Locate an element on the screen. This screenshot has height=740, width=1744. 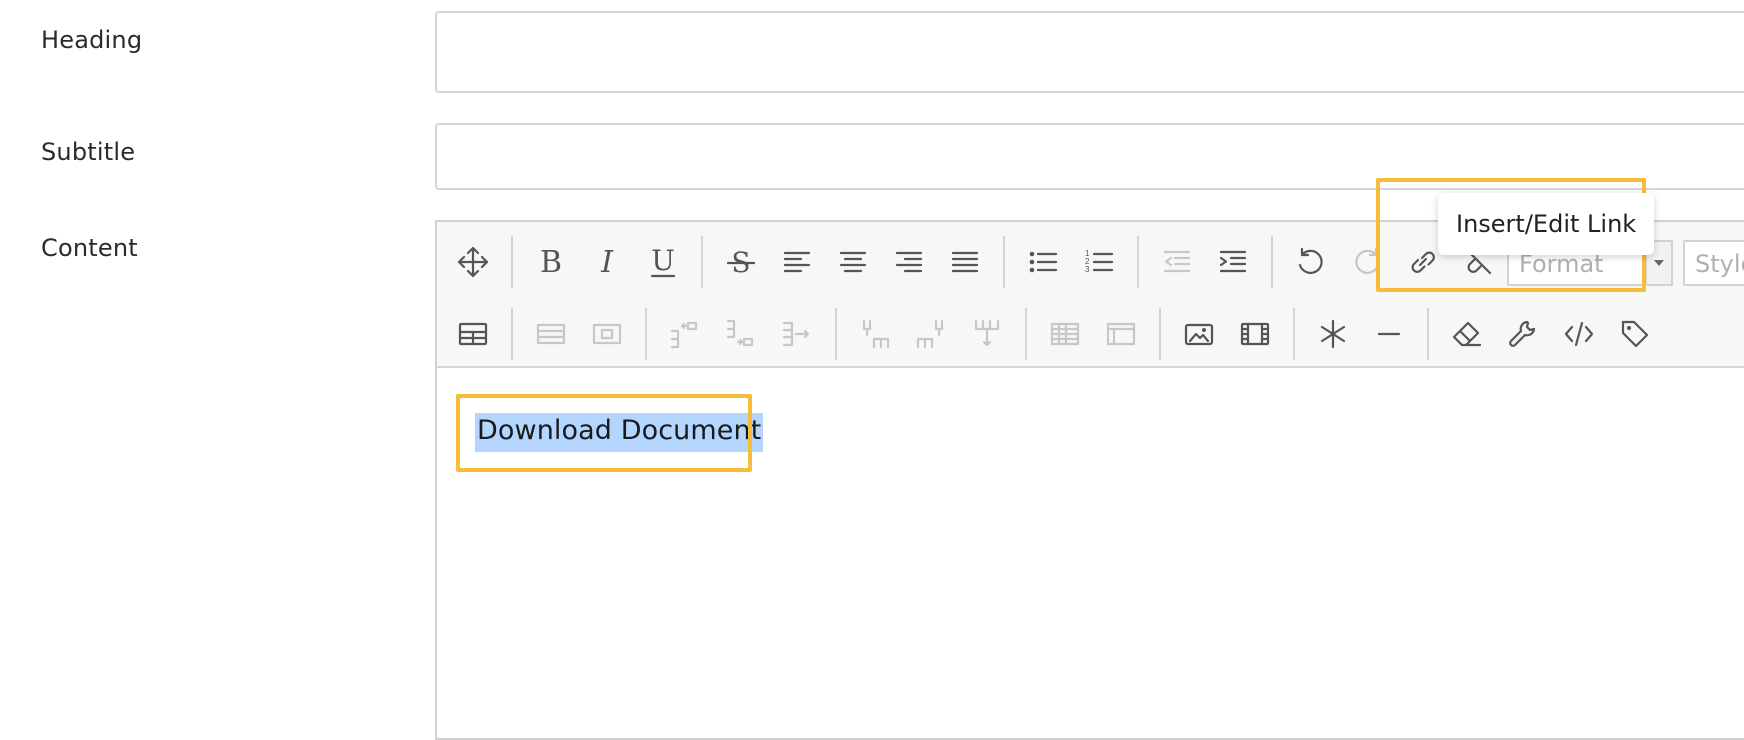
align-left-button is located at coordinates (797, 262).